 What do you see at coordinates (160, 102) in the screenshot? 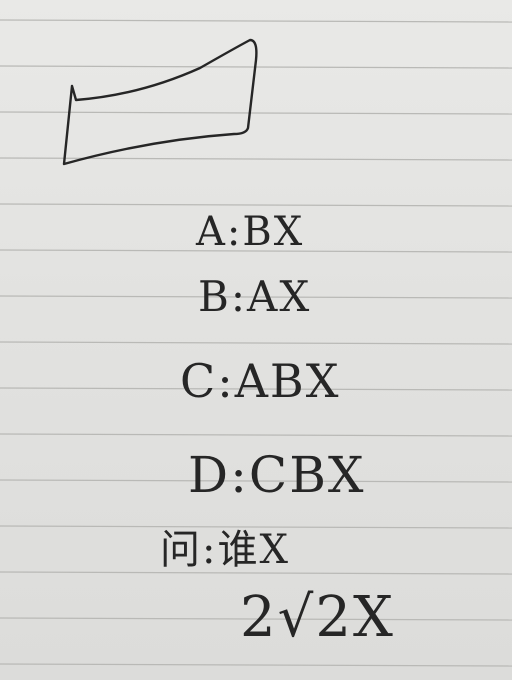
I see `hand-drawn-trapezoid` at bounding box center [160, 102].